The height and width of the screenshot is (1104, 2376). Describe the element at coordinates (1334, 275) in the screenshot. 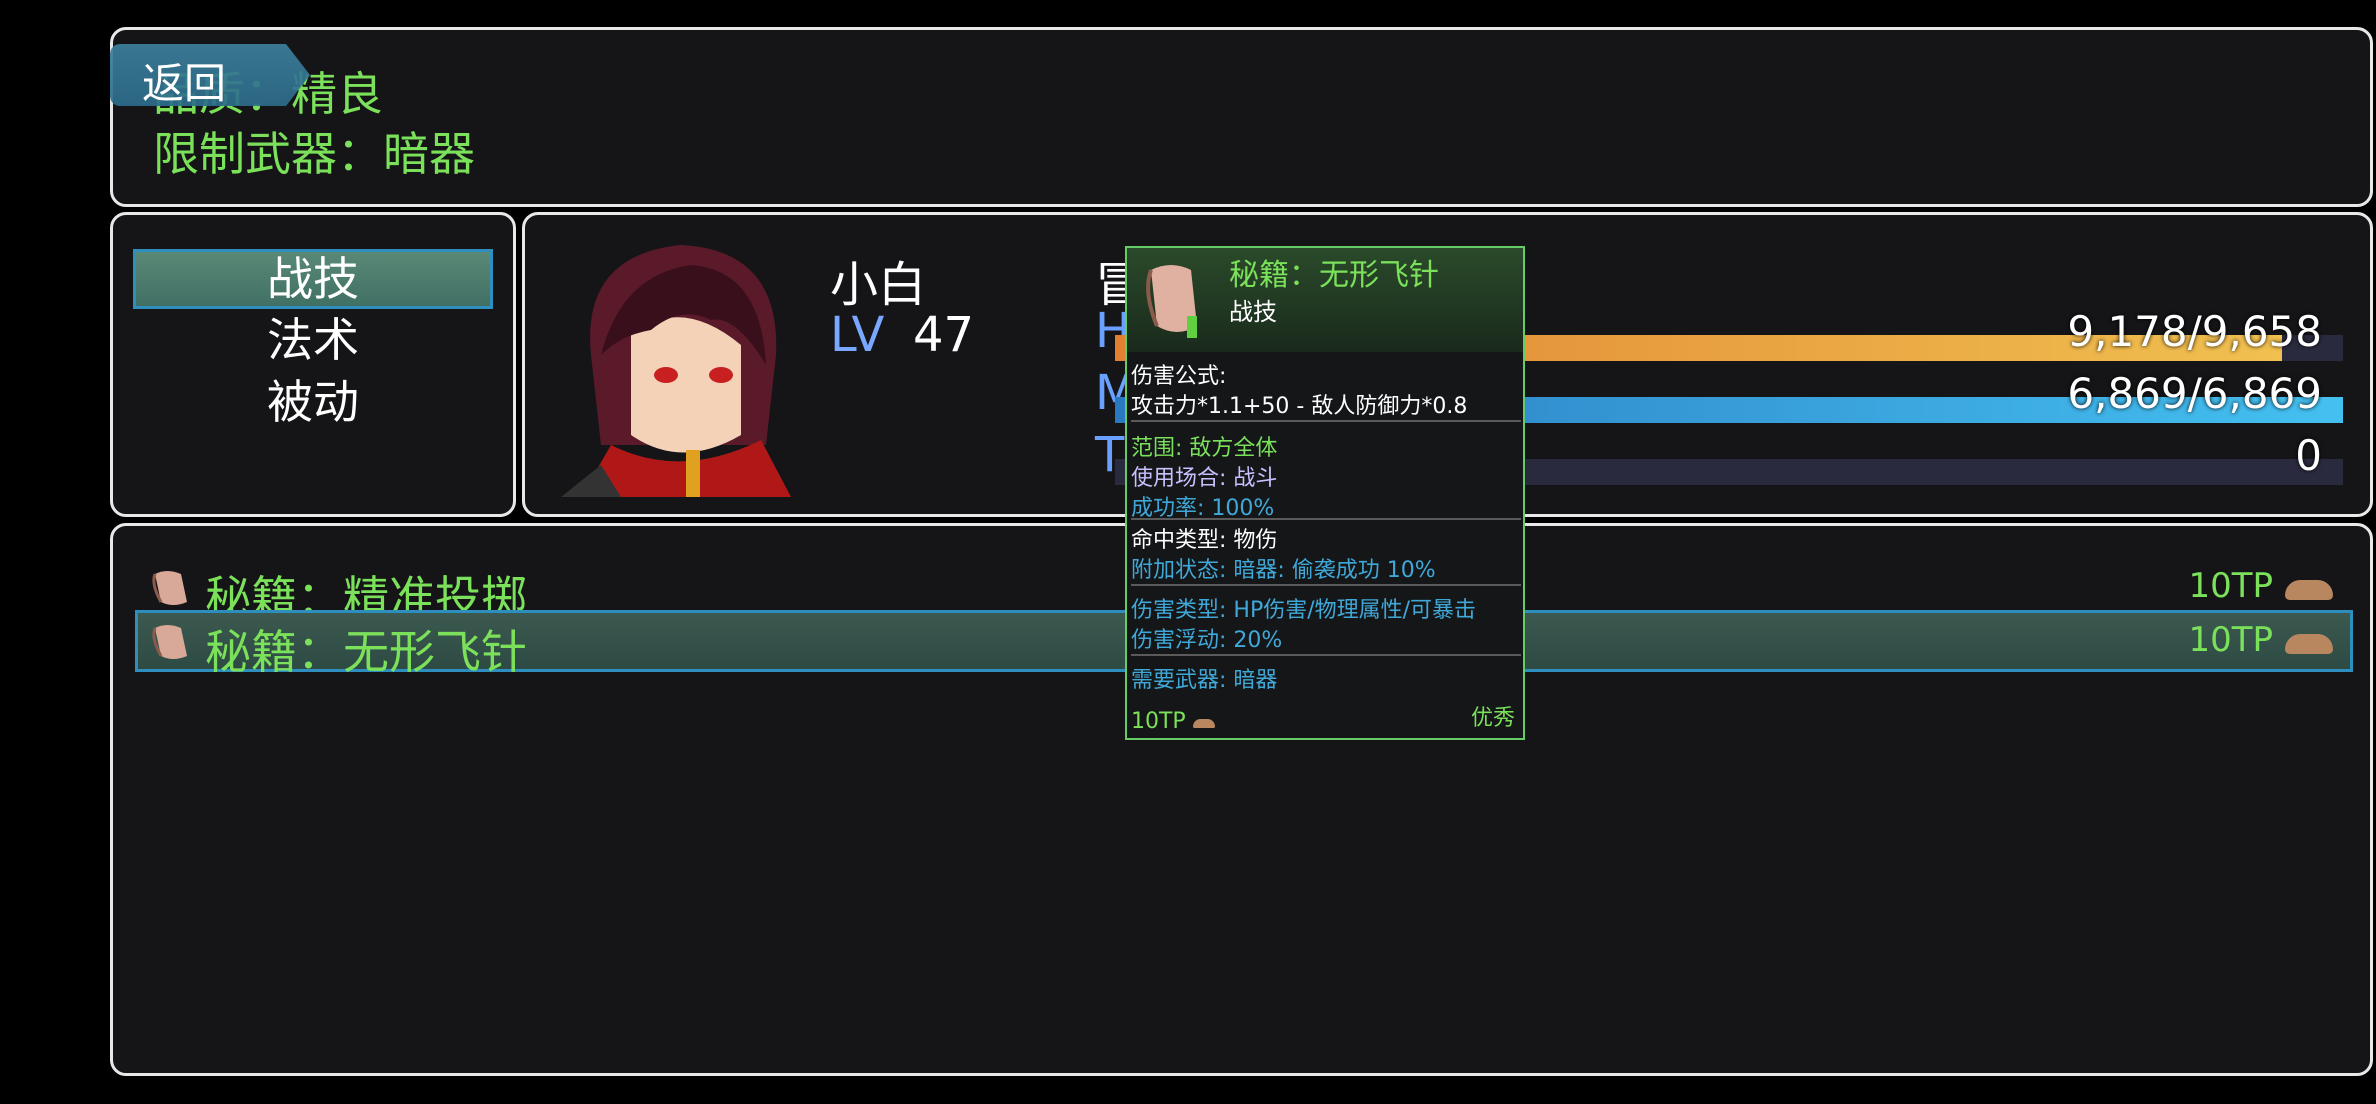

I see `tooltip-title: 秘籍：无形飞针` at that location.